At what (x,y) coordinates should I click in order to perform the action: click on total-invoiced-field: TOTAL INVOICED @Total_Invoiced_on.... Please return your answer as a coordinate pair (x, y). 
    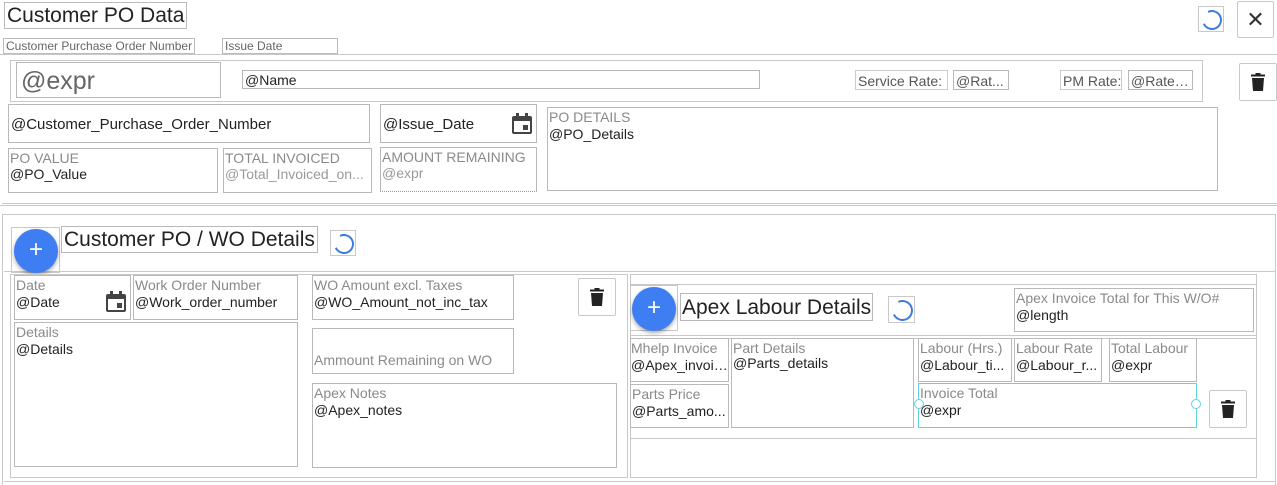
    Looking at the image, I should click on (297, 170).